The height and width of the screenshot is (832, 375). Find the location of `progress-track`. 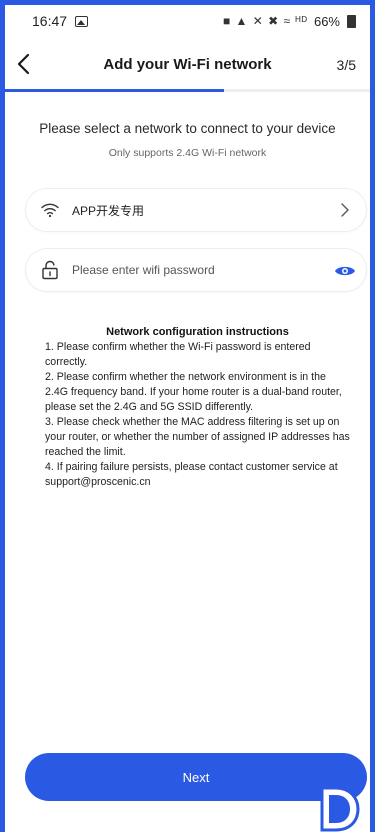

progress-track is located at coordinates (187, 90).